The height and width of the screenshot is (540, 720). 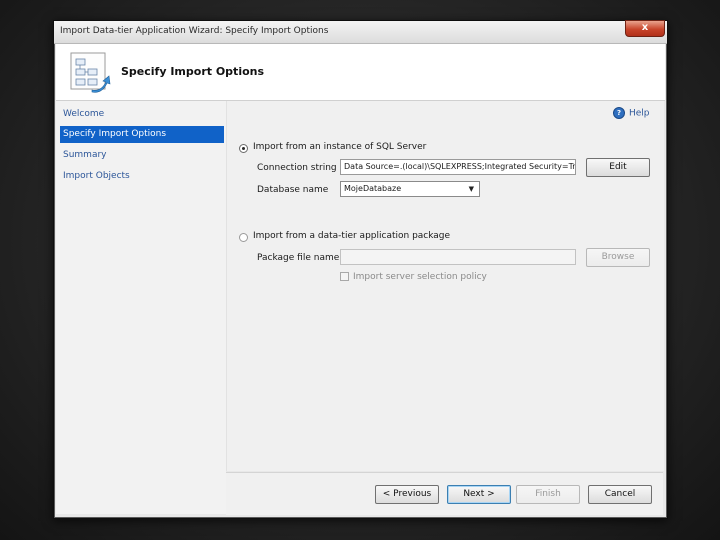 What do you see at coordinates (142, 155) in the screenshot?
I see `nav-item-summary: Summary` at bounding box center [142, 155].